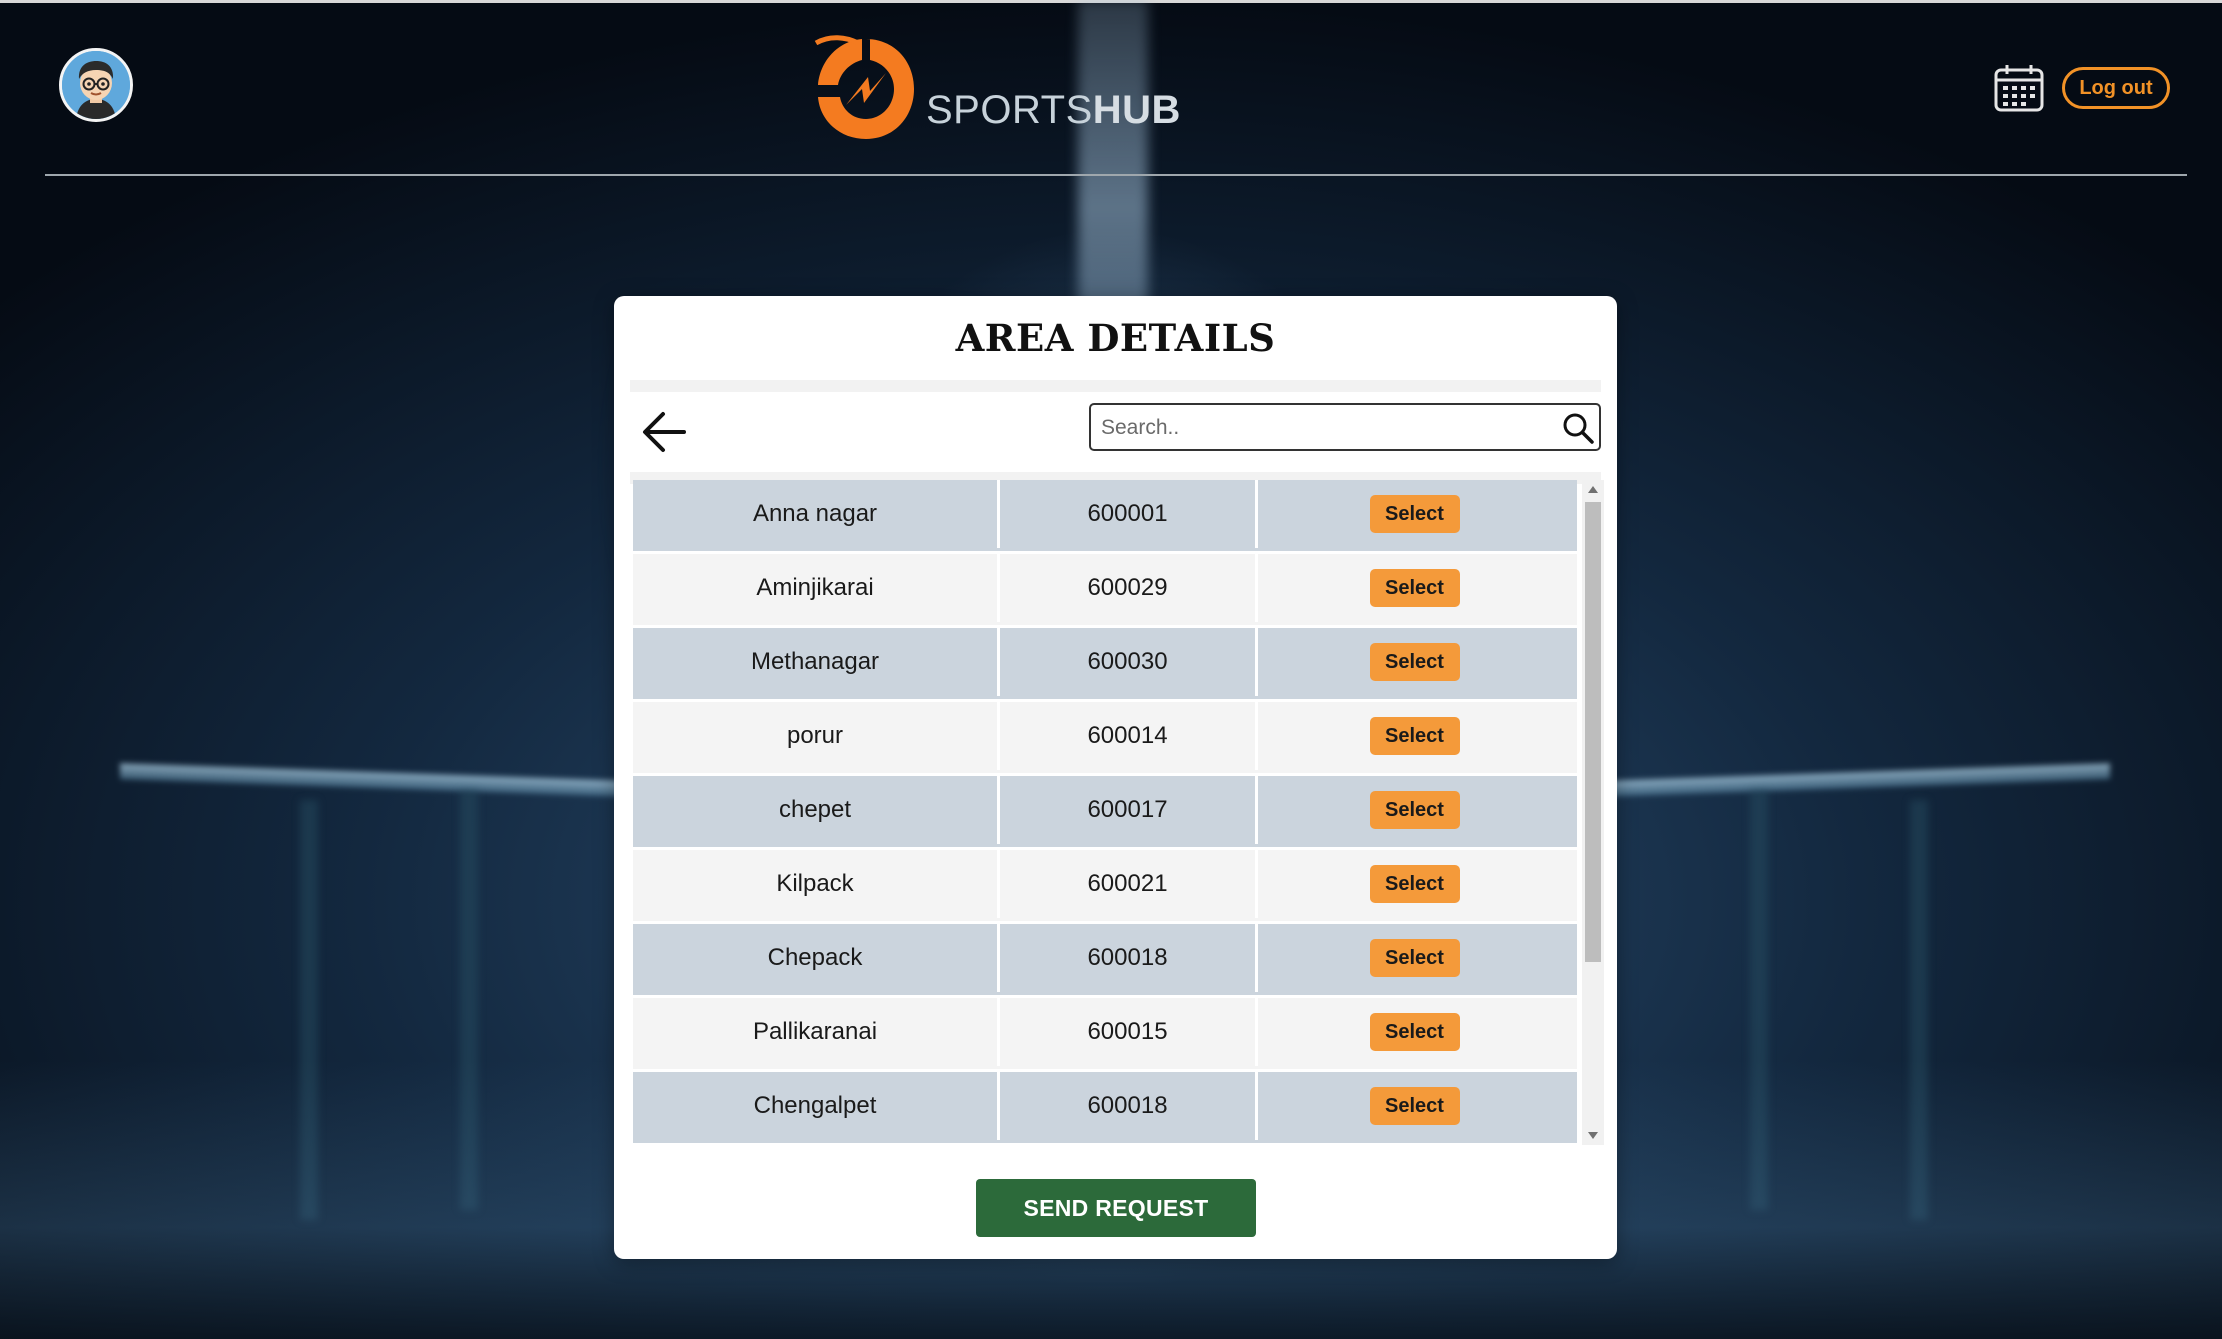 This screenshot has height=1339, width=2222. I want to click on card-toolbar, so click(1115, 432).